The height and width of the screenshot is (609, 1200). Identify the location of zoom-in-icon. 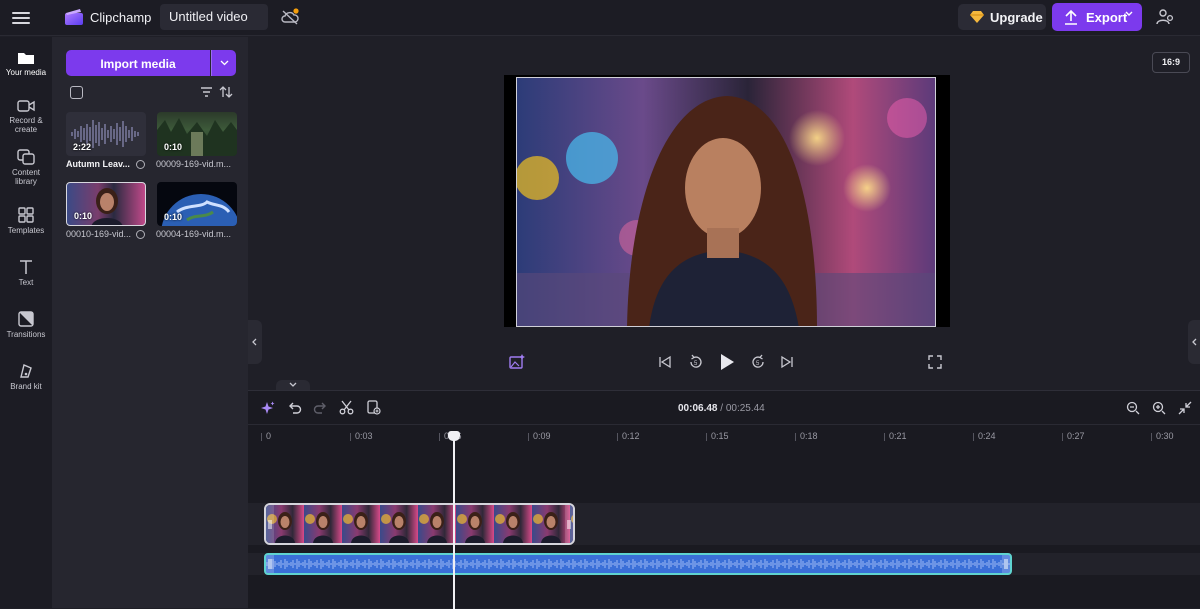
(1159, 408).